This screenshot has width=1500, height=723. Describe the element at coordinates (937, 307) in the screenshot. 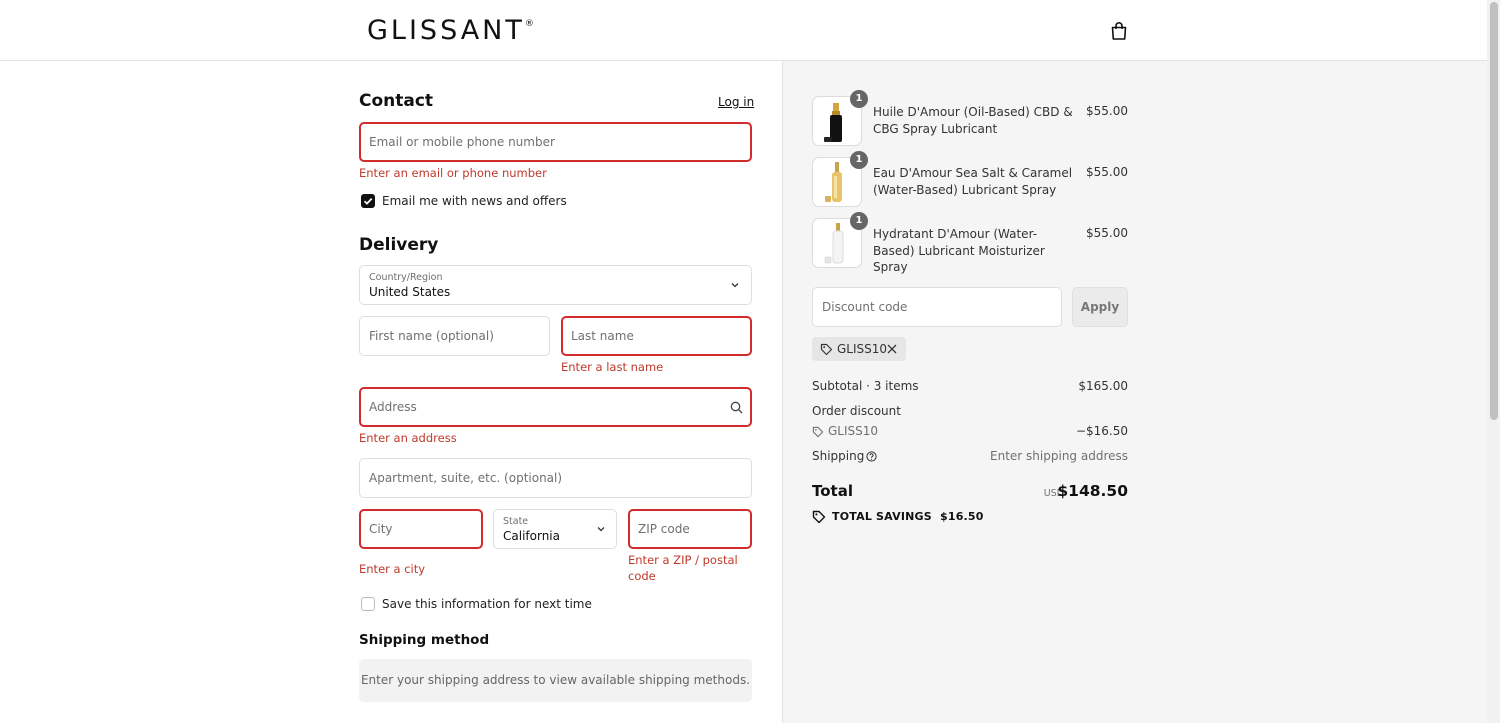

I see `discount-code-field: Discount code` at that location.